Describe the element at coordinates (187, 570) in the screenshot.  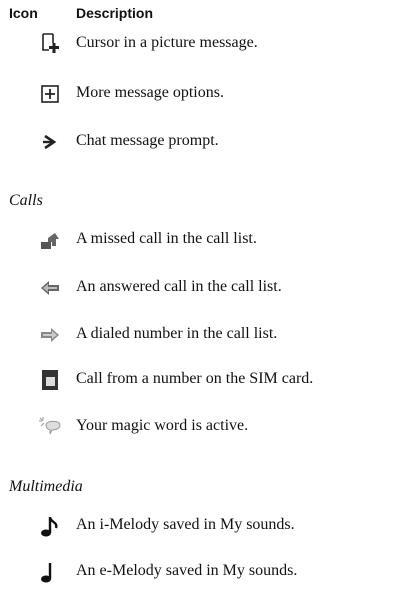
I see `list-item-text: An e-Melody saved in My sounds.` at that location.